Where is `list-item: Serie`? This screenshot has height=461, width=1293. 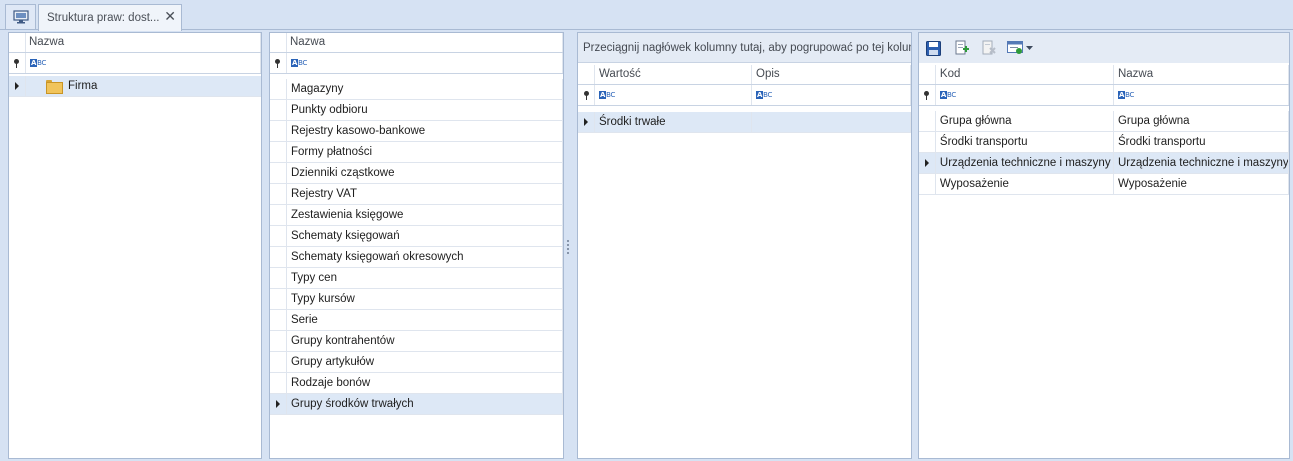 list-item: Serie is located at coordinates (416, 320).